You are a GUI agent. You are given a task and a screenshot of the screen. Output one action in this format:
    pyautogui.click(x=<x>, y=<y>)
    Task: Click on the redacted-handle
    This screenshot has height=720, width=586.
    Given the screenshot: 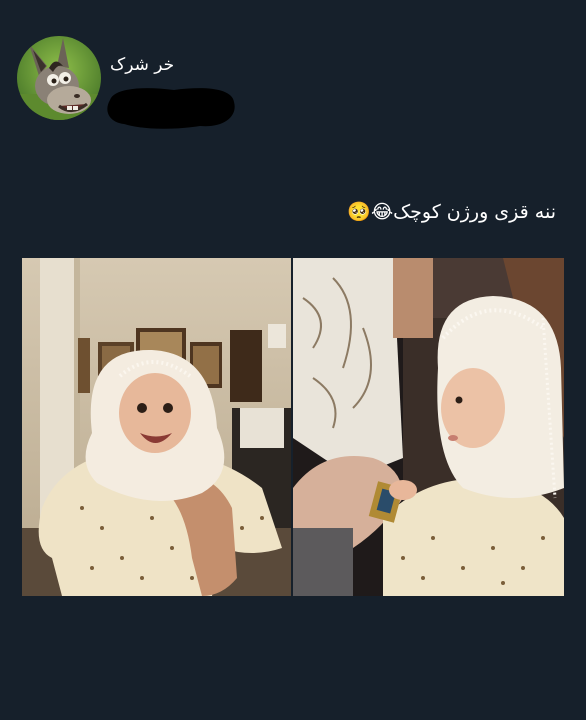 What is the action you would take?
    pyautogui.click(x=171, y=108)
    